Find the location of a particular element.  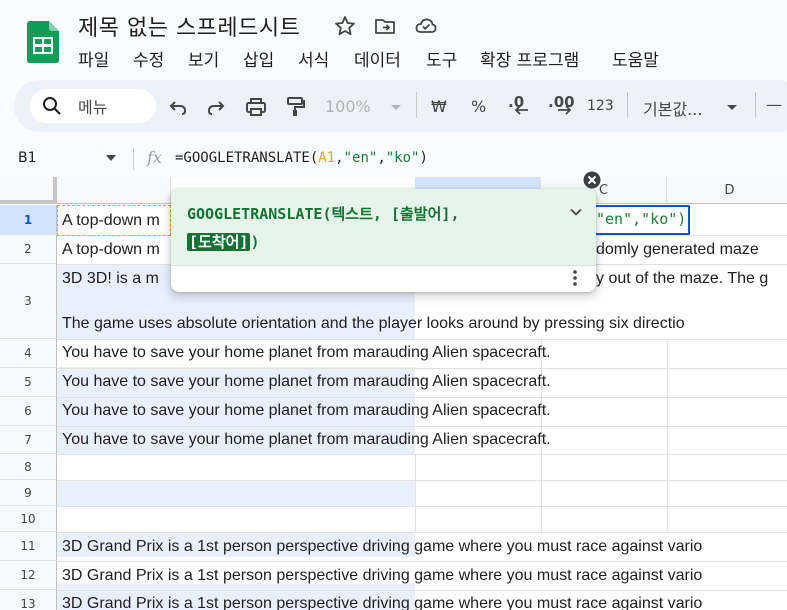

menu-search: 메뉴 is located at coordinates (93, 106).